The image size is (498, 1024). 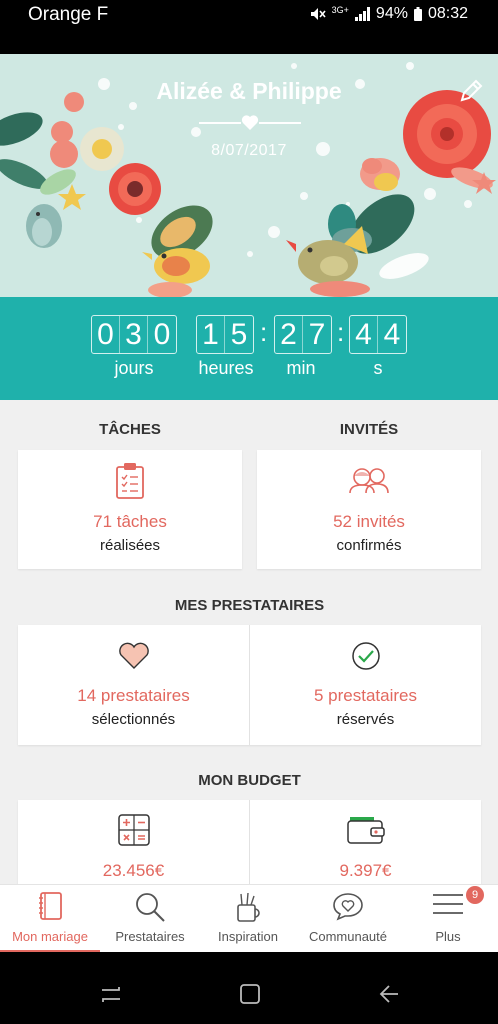 I want to click on vendors-selected-count: 14 prestataires, so click(x=133, y=695).